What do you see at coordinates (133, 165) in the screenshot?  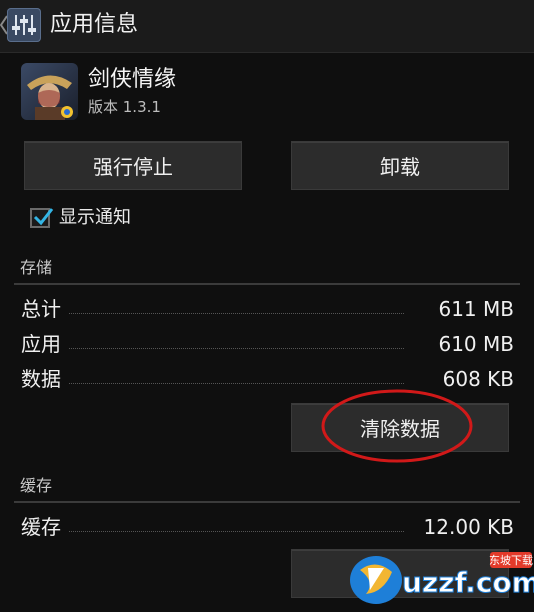 I see `force-stop-button: 强行停止` at bounding box center [133, 165].